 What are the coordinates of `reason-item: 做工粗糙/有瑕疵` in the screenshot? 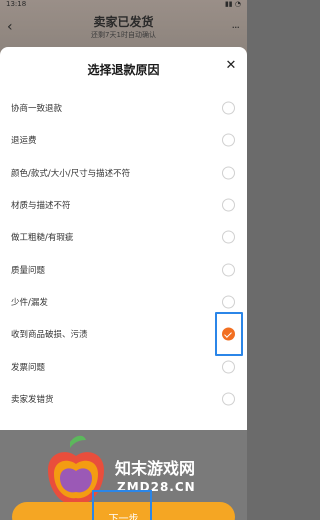 It's located at (123, 237).